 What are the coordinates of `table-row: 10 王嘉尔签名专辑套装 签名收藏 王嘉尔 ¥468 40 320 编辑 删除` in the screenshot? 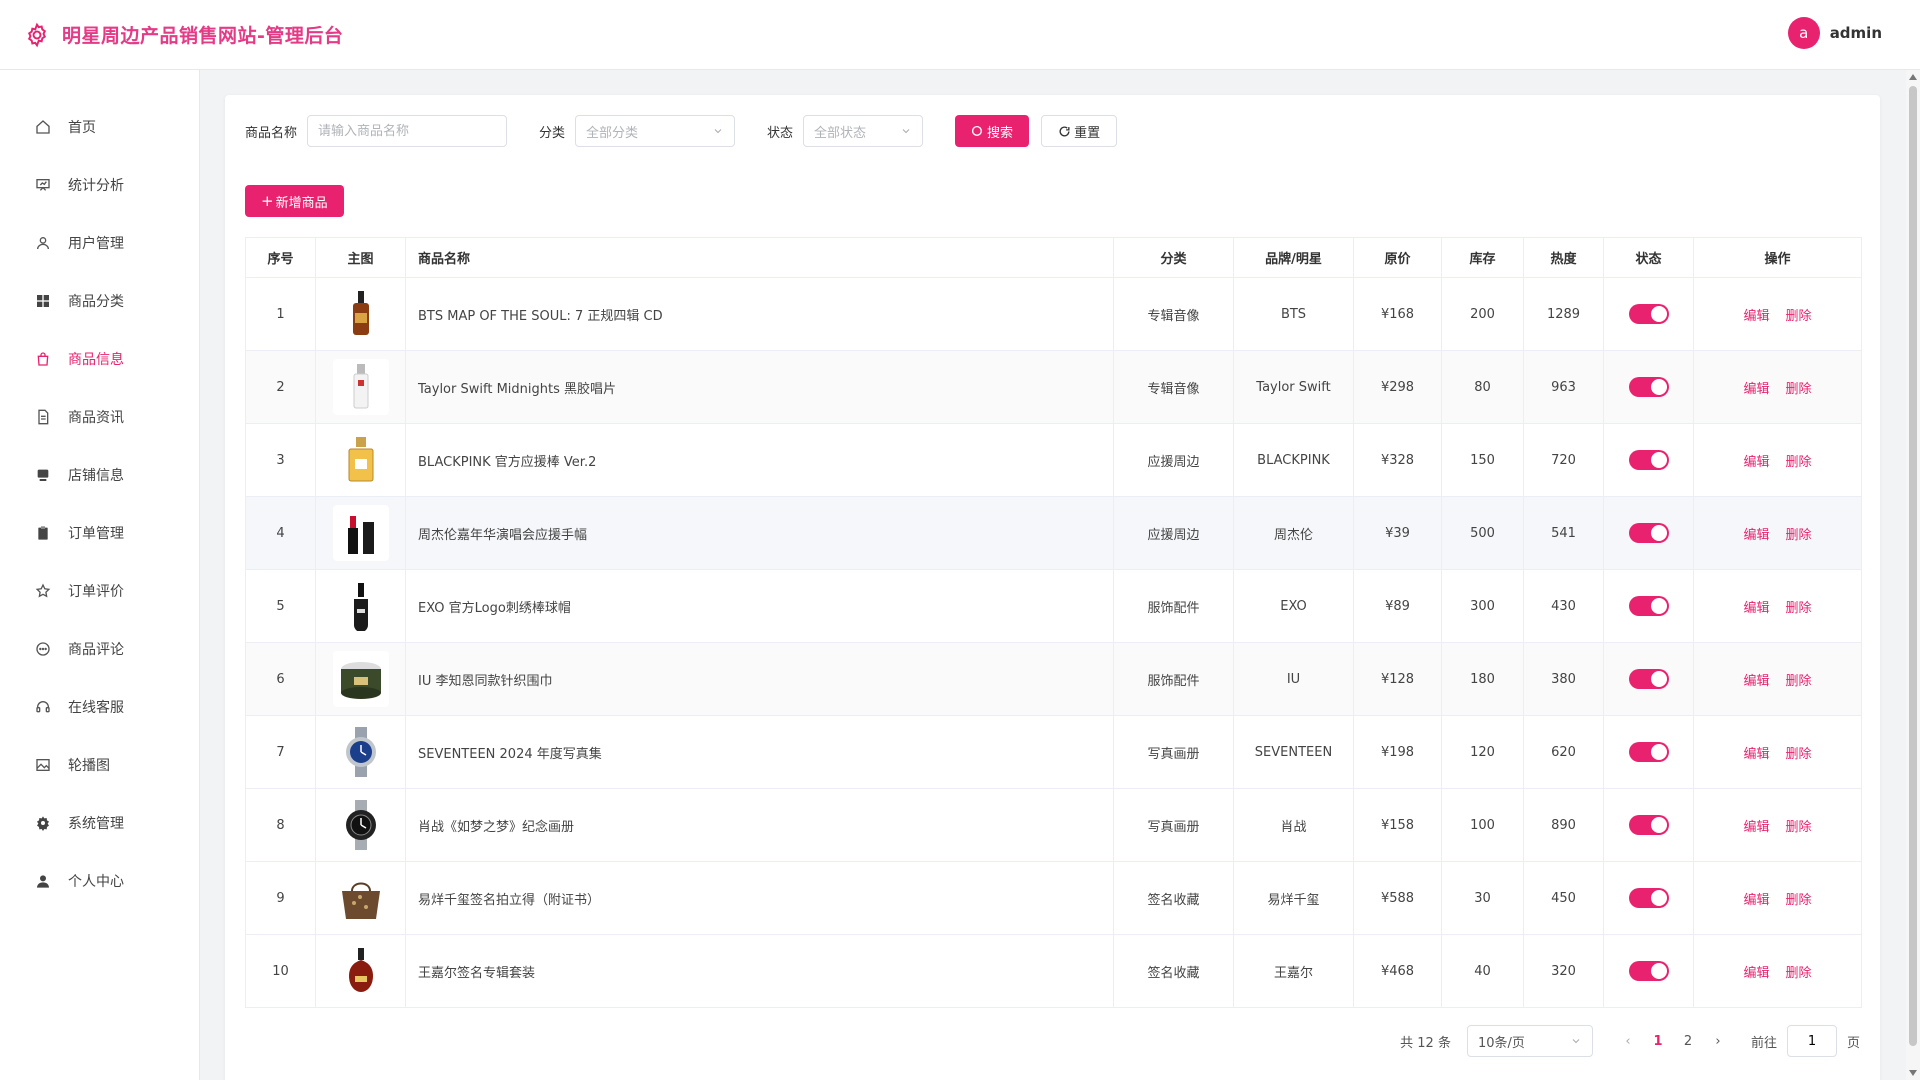 It's located at (1053, 971).